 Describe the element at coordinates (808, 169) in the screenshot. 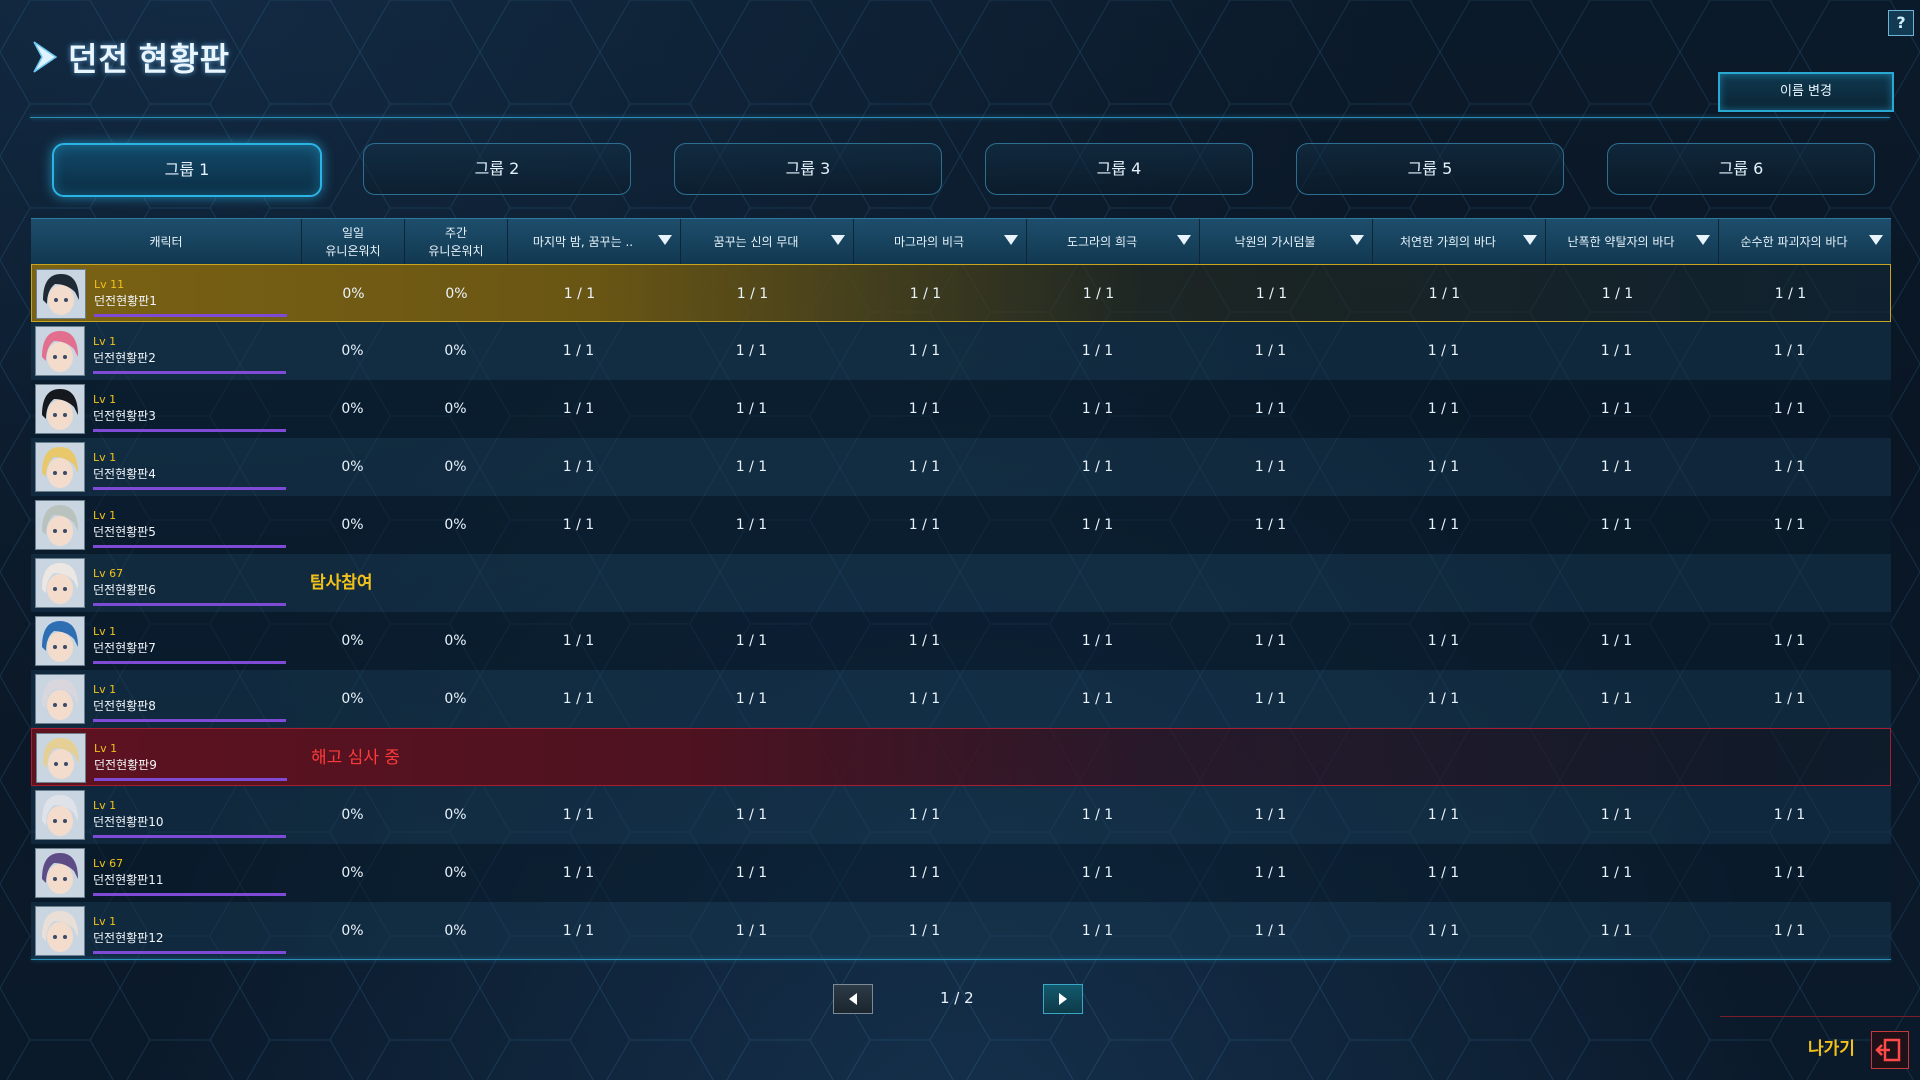

I see `tab-group-3: 그룹 3` at that location.